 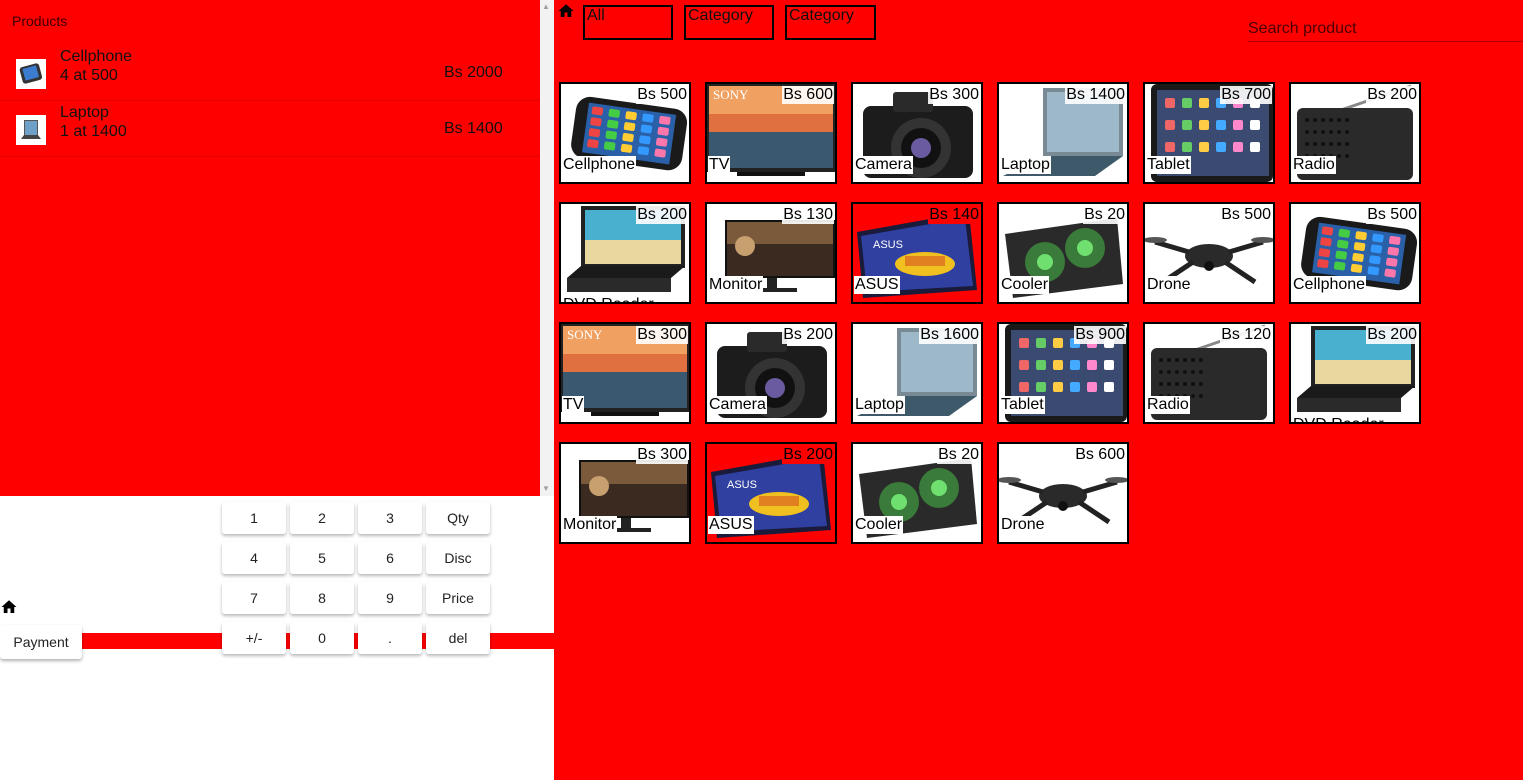 What do you see at coordinates (322, 518) in the screenshot?
I see `key-2: 2` at bounding box center [322, 518].